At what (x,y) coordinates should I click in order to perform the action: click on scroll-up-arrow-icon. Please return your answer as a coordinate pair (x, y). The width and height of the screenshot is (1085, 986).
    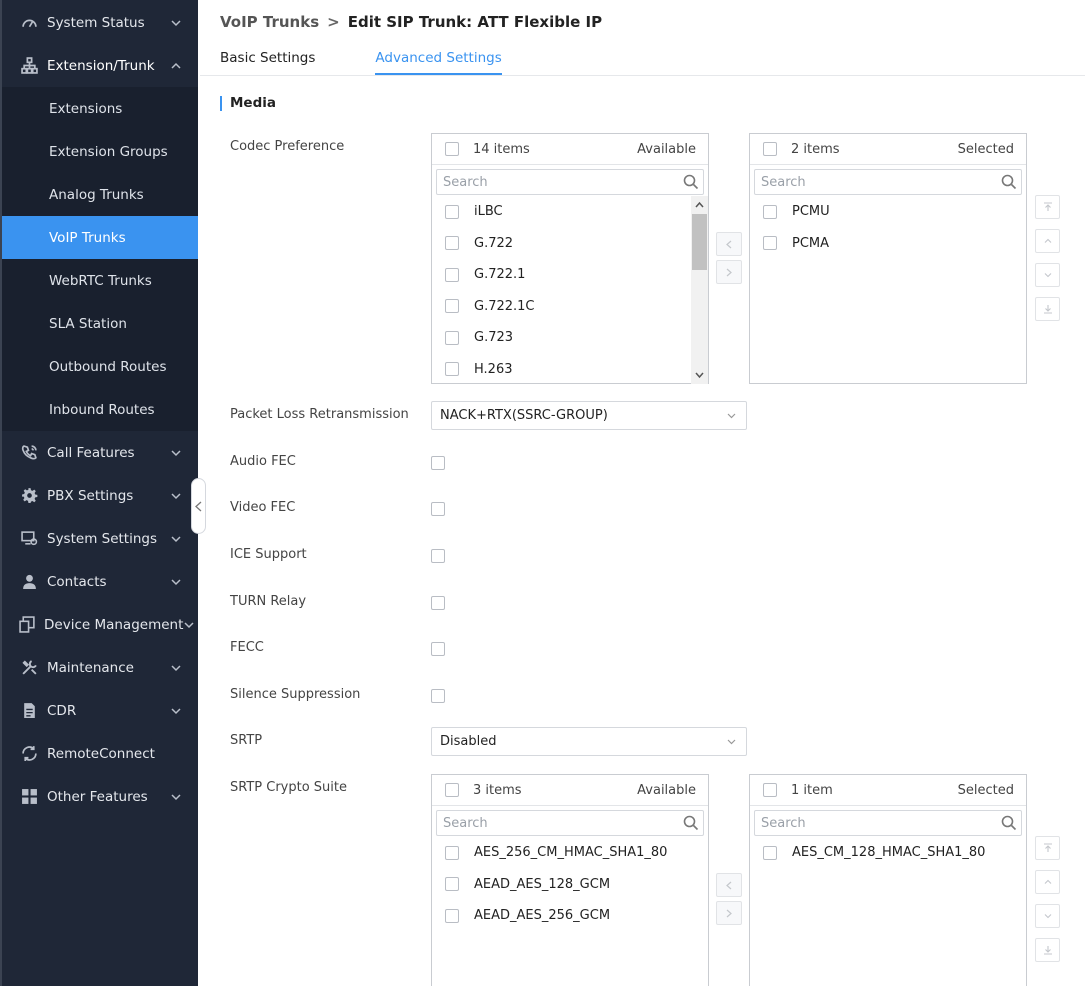
    Looking at the image, I should click on (699, 204).